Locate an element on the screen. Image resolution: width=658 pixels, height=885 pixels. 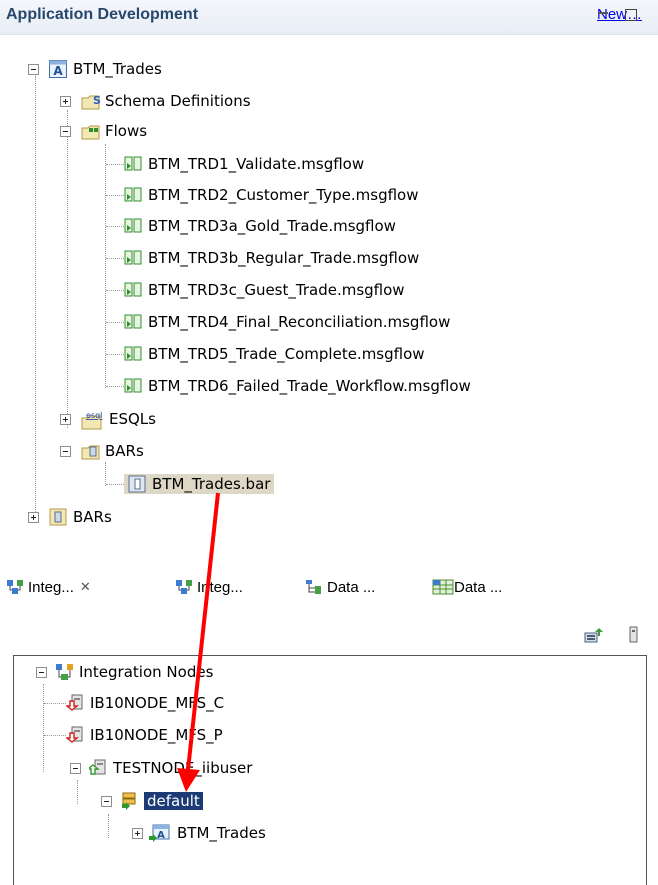
tree-item-label: BTM_TRD4_Final_Reconciliation.msgflow is located at coordinates (299, 322).